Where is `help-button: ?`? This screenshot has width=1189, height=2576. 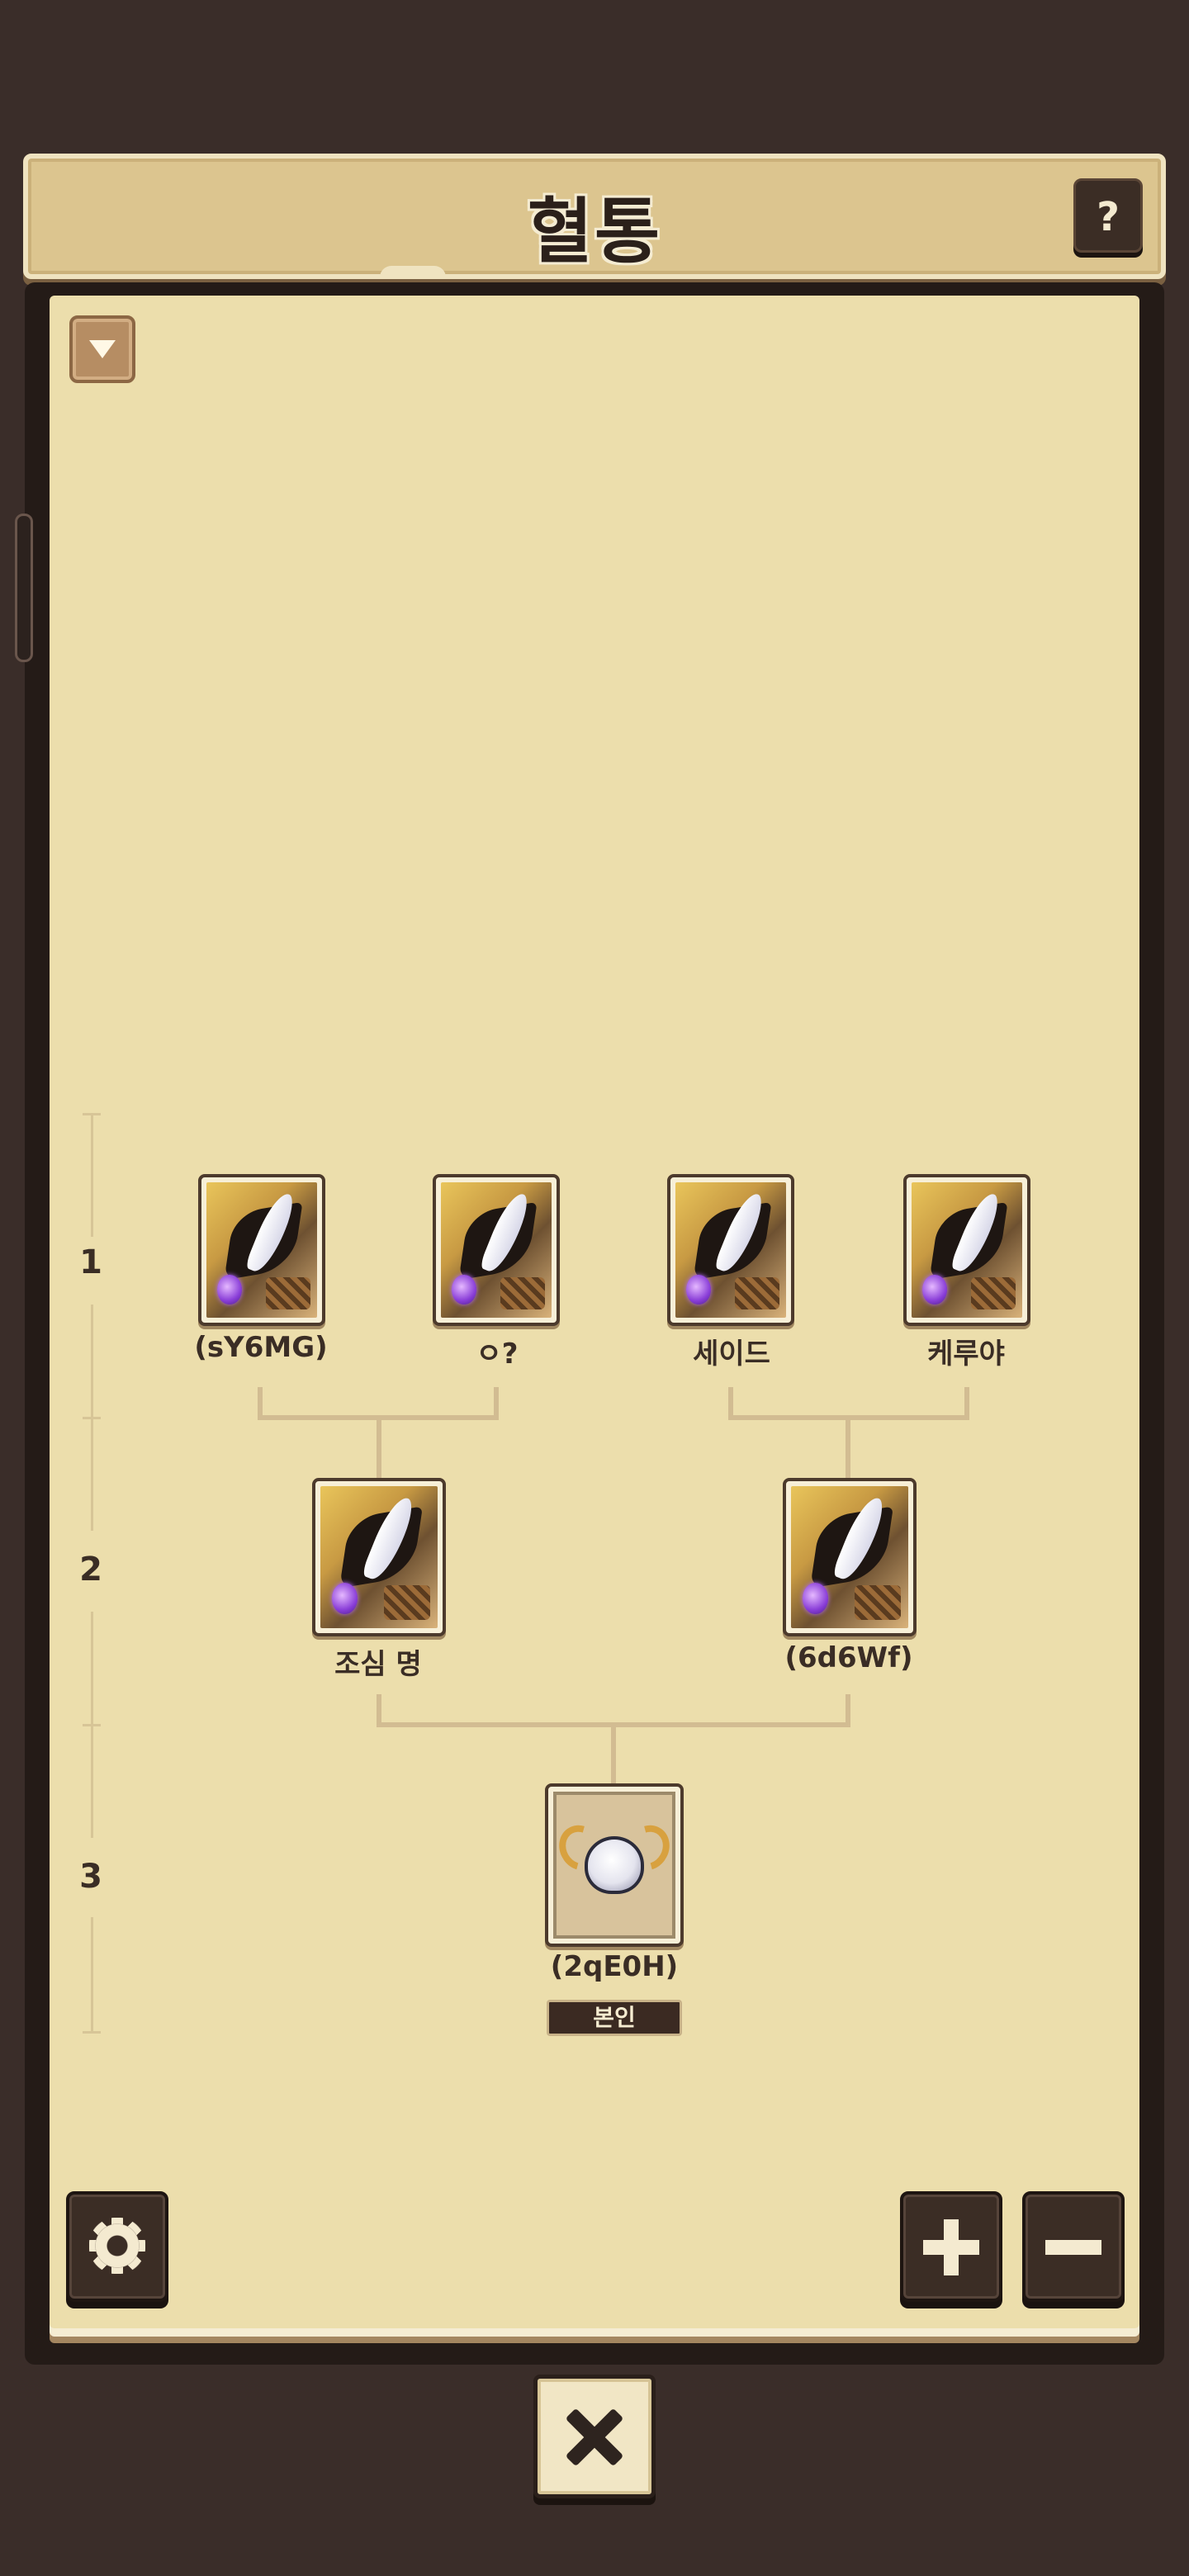 help-button: ? is located at coordinates (1108, 215).